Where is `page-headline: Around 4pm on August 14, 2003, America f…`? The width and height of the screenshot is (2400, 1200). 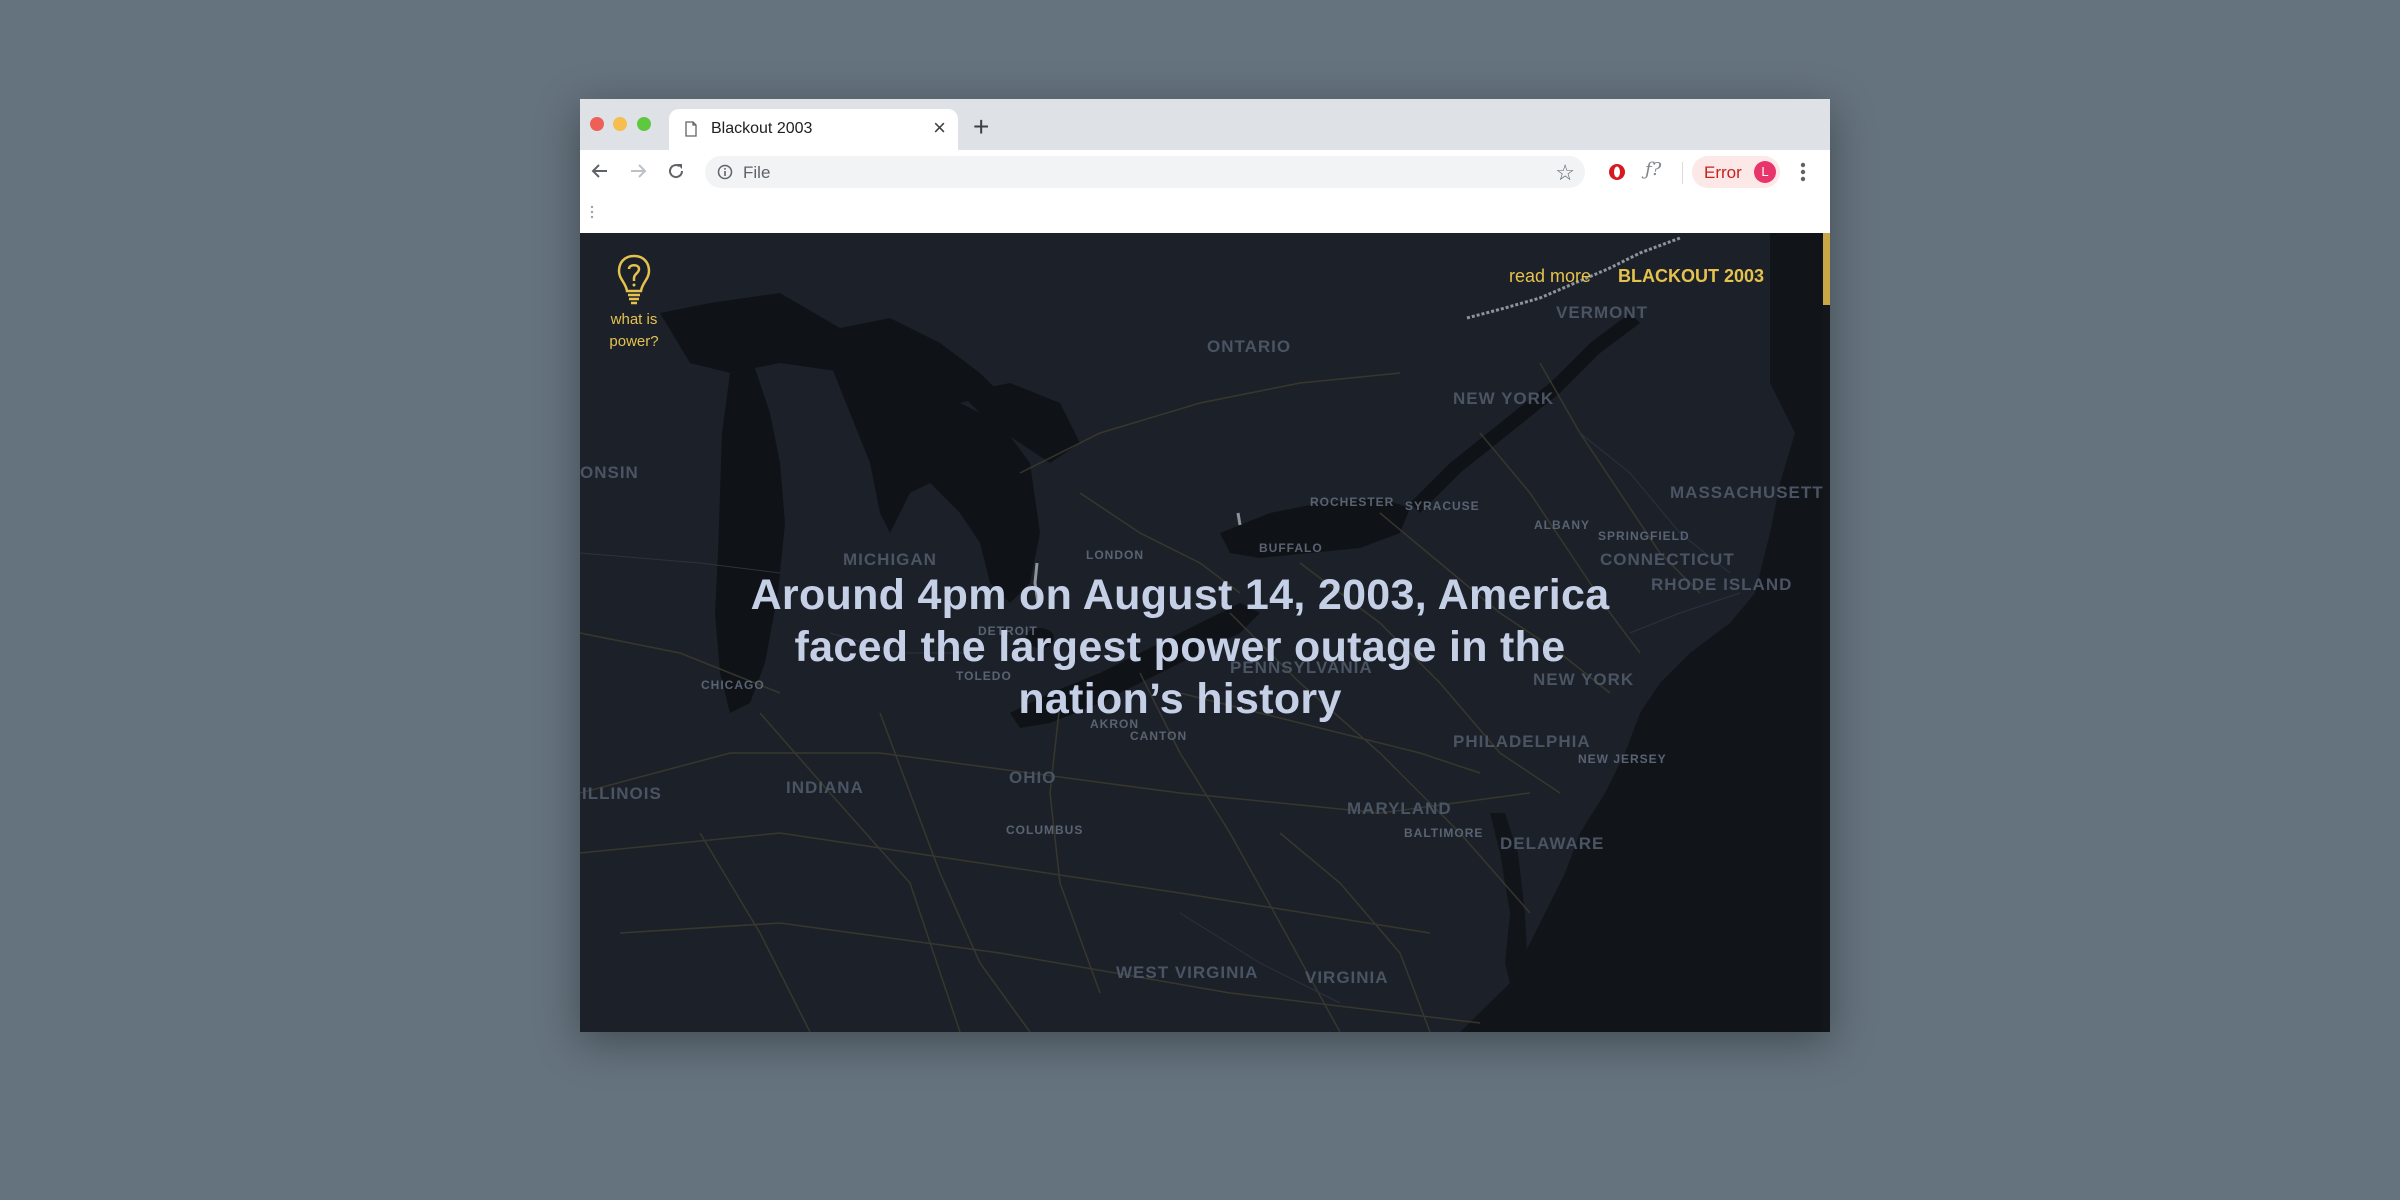
page-headline: Around 4pm on August 14, 2003, America f… is located at coordinates (1180, 647).